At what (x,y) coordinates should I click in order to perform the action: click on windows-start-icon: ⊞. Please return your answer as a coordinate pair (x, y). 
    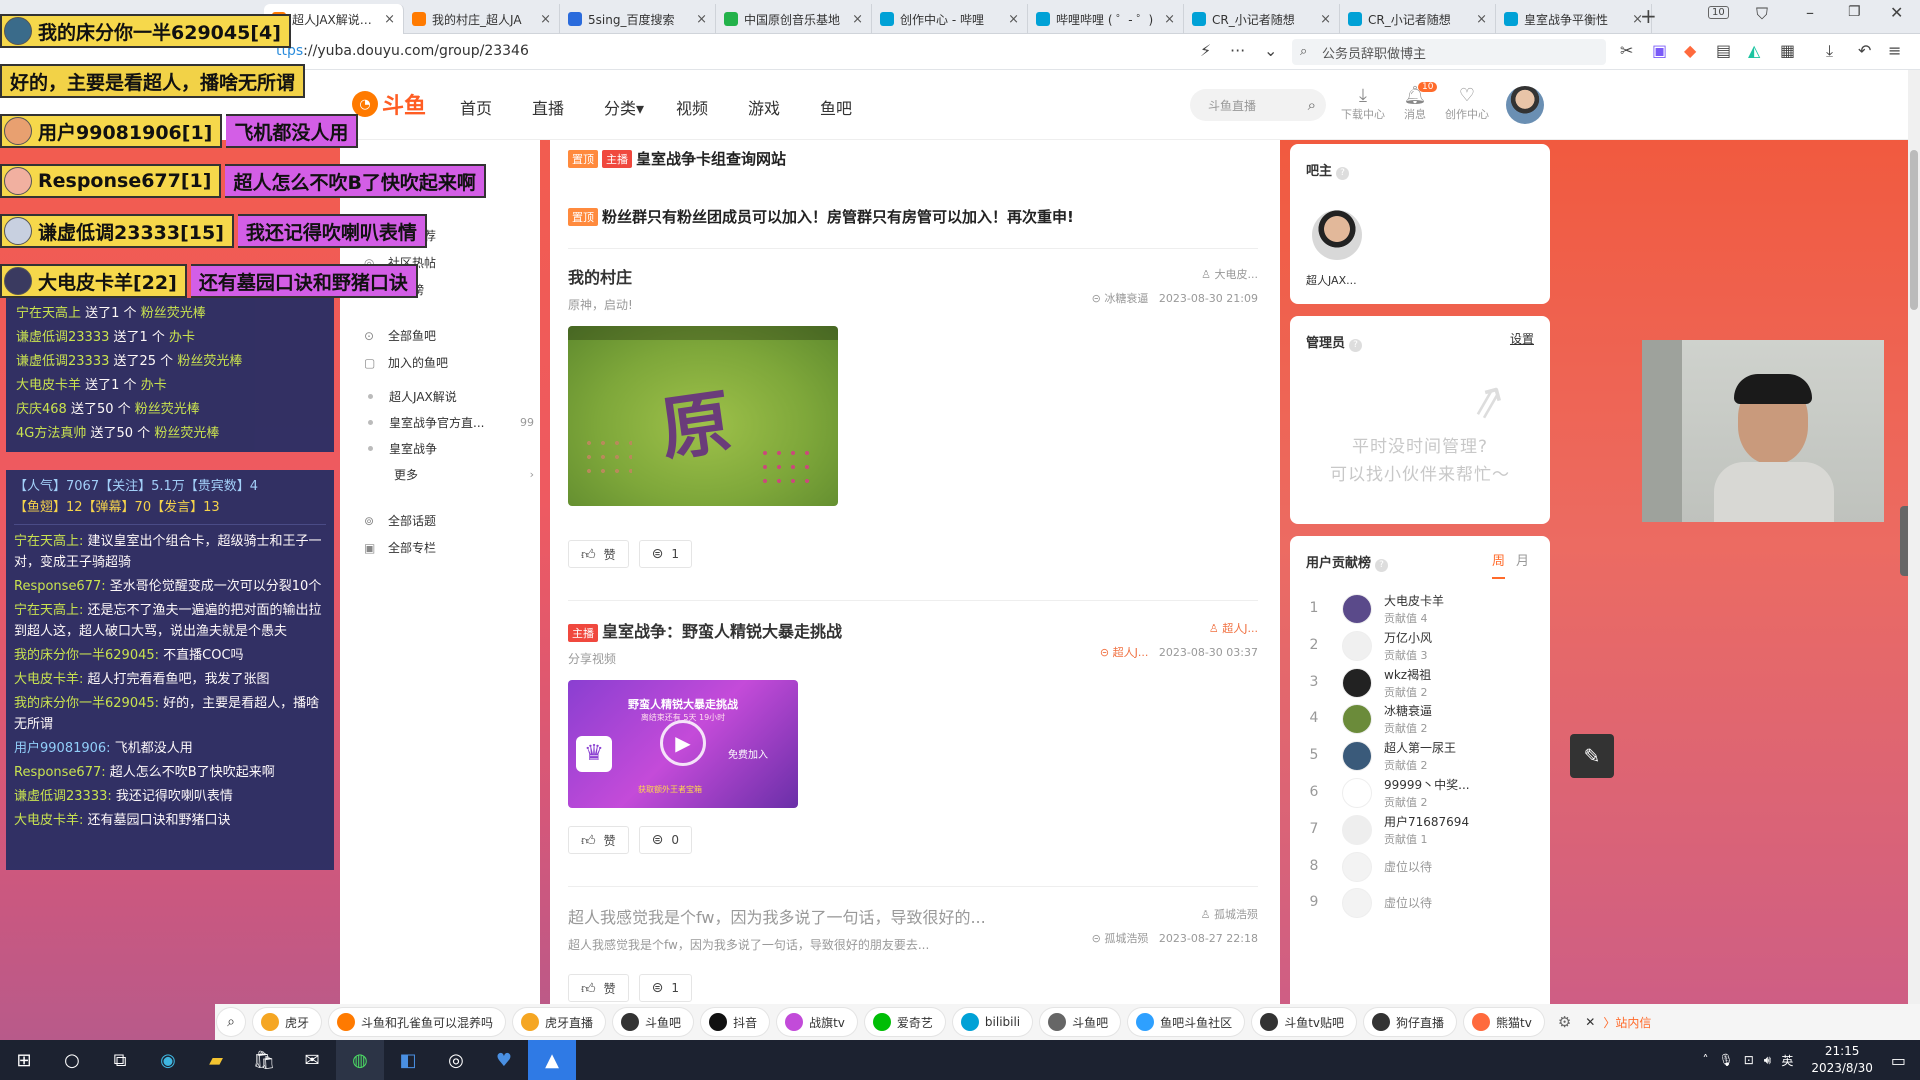
    Looking at the image, I should click on (24, 1060).